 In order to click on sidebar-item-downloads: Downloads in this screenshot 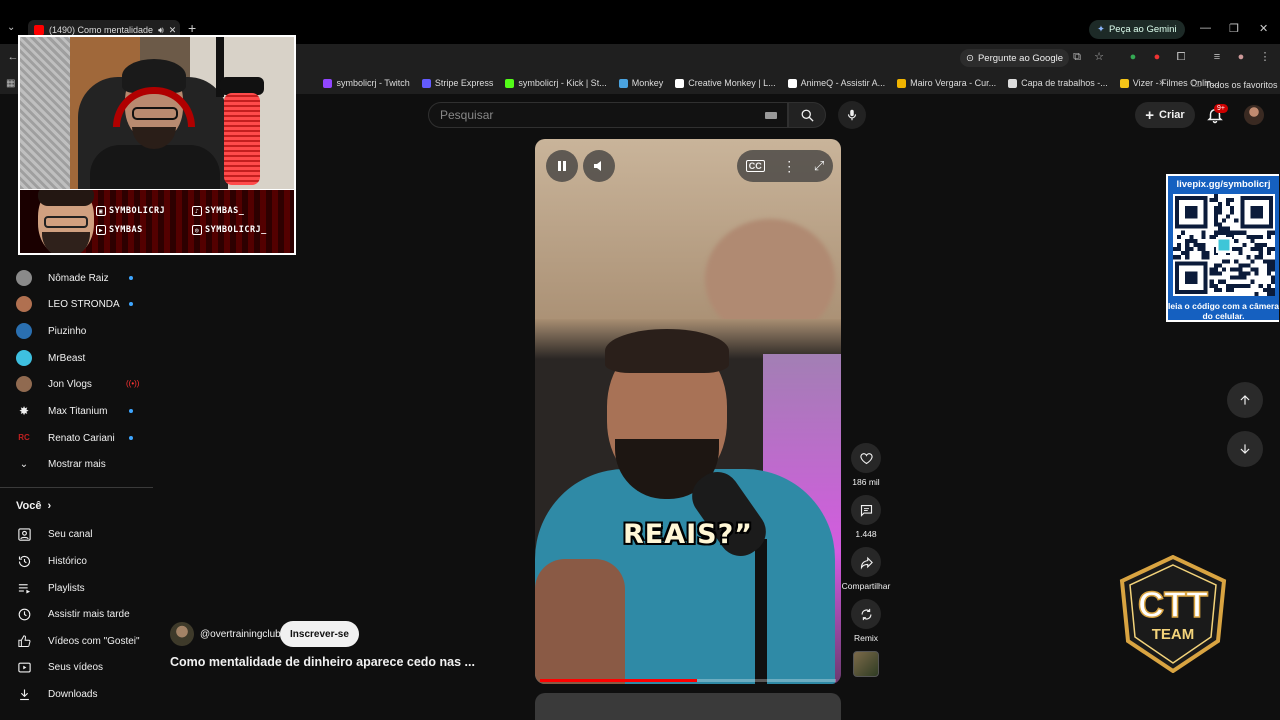, I will do `click(81, 694)`.